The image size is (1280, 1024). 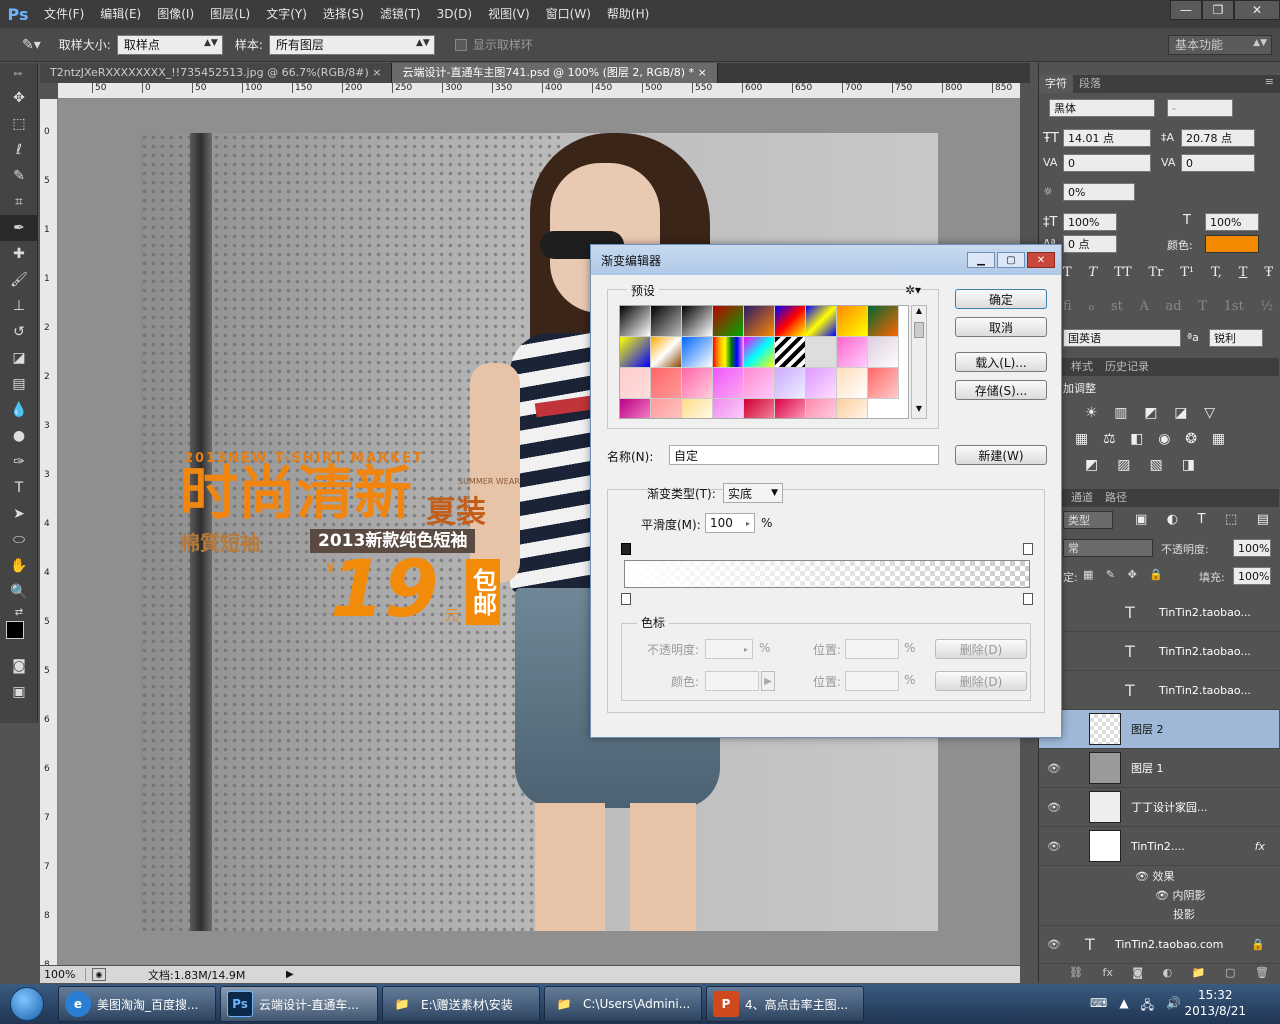 What do you see at coordinates (1266, 306) in the screenshot?
I see `fraction-button: ½` at bounding box center [1266, 306].